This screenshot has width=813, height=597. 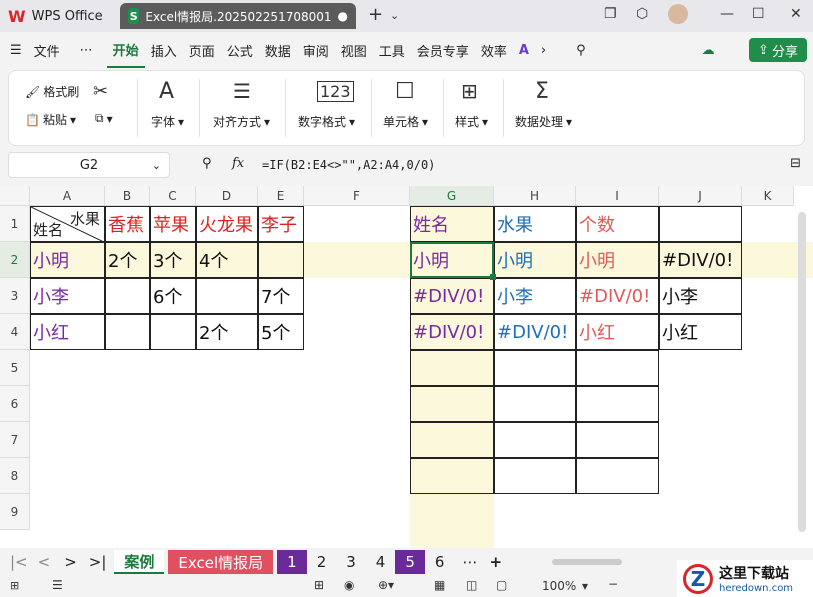 What do you see at coordinates (727, 14) in the screenshot?
I see `minimize-icon: —` at bounding box center [727, 14].